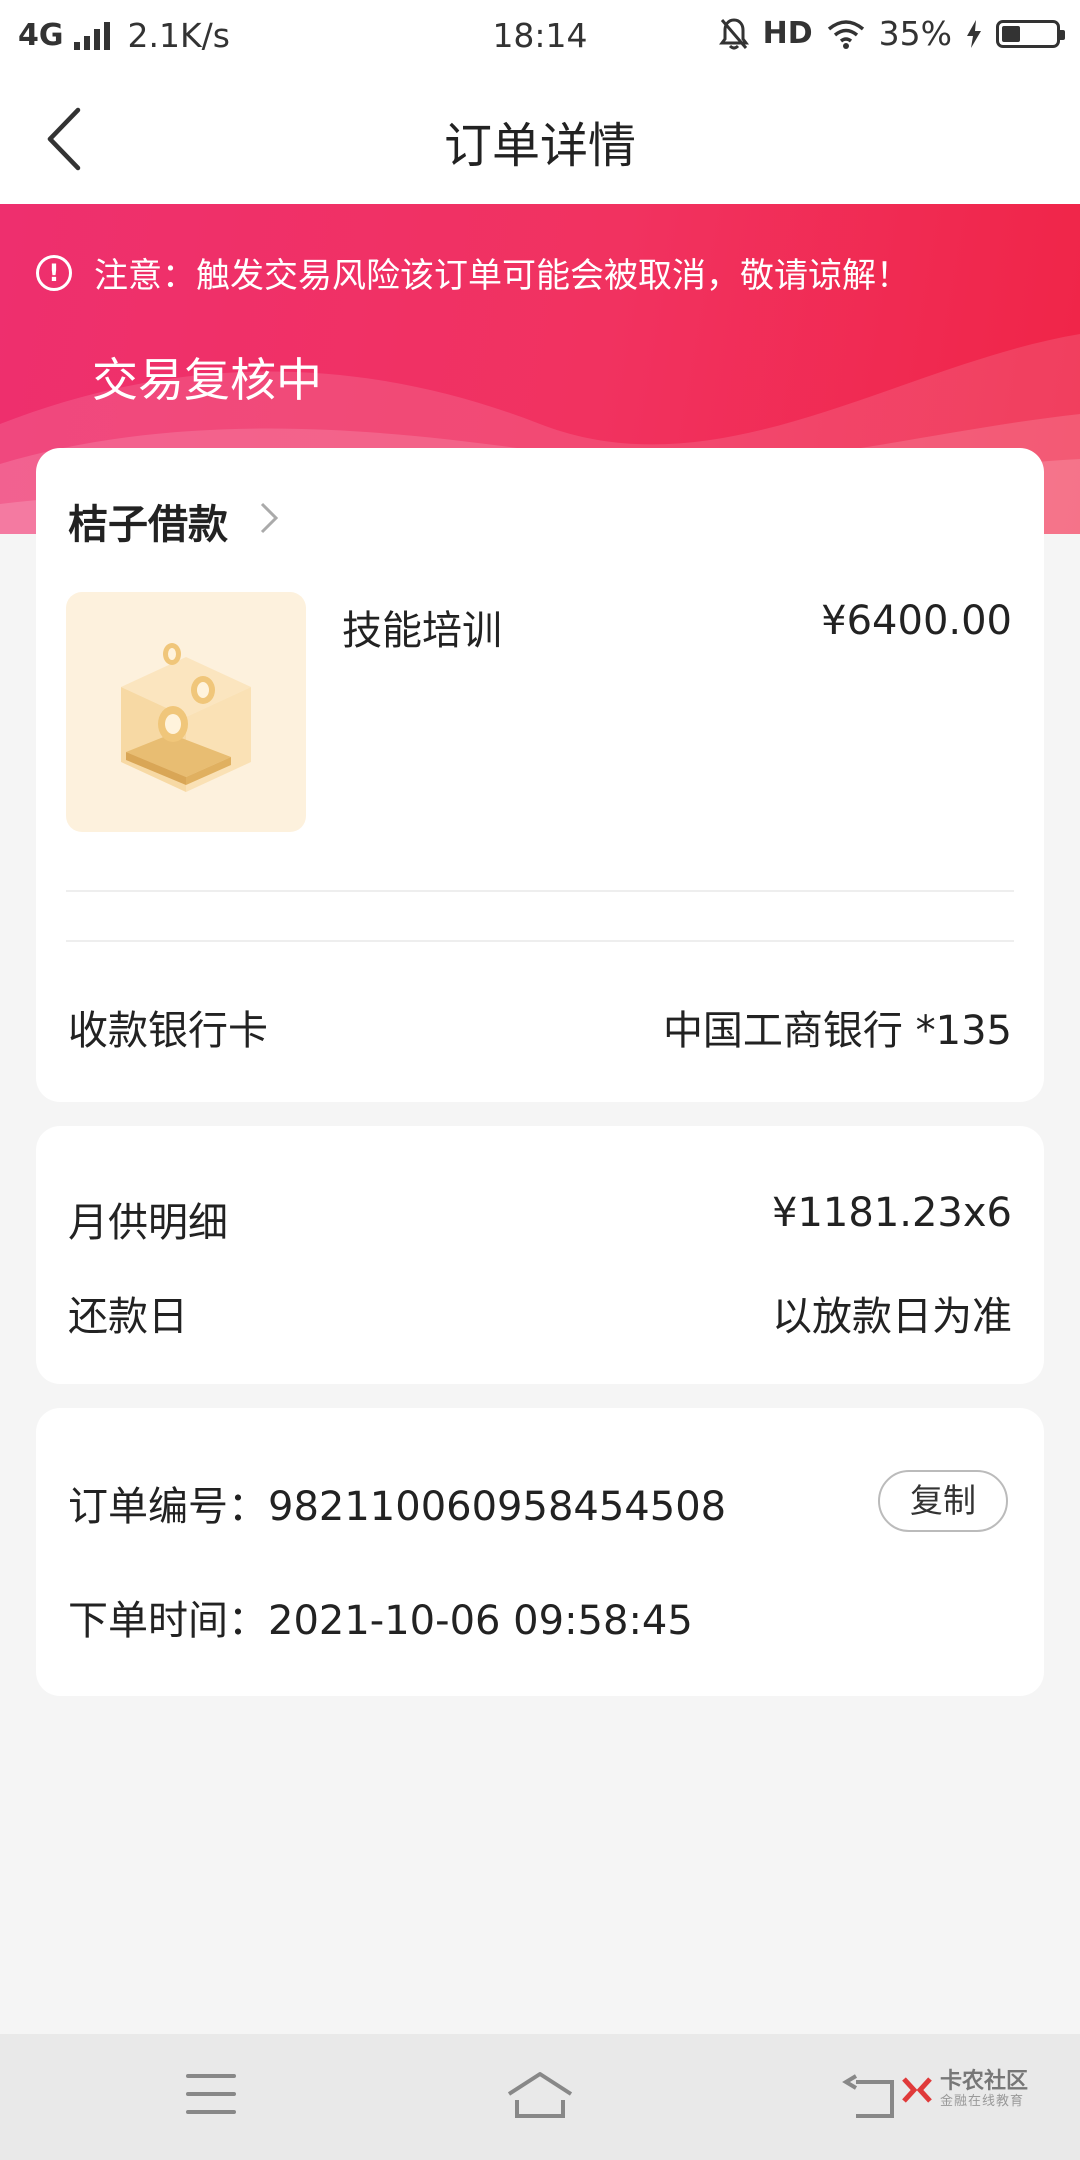 The width and height of the screenshot is (1080, 2160). Describe the element at coordinates (186, 717) in the screenshot. I see `coin-box-illustration` at that location.